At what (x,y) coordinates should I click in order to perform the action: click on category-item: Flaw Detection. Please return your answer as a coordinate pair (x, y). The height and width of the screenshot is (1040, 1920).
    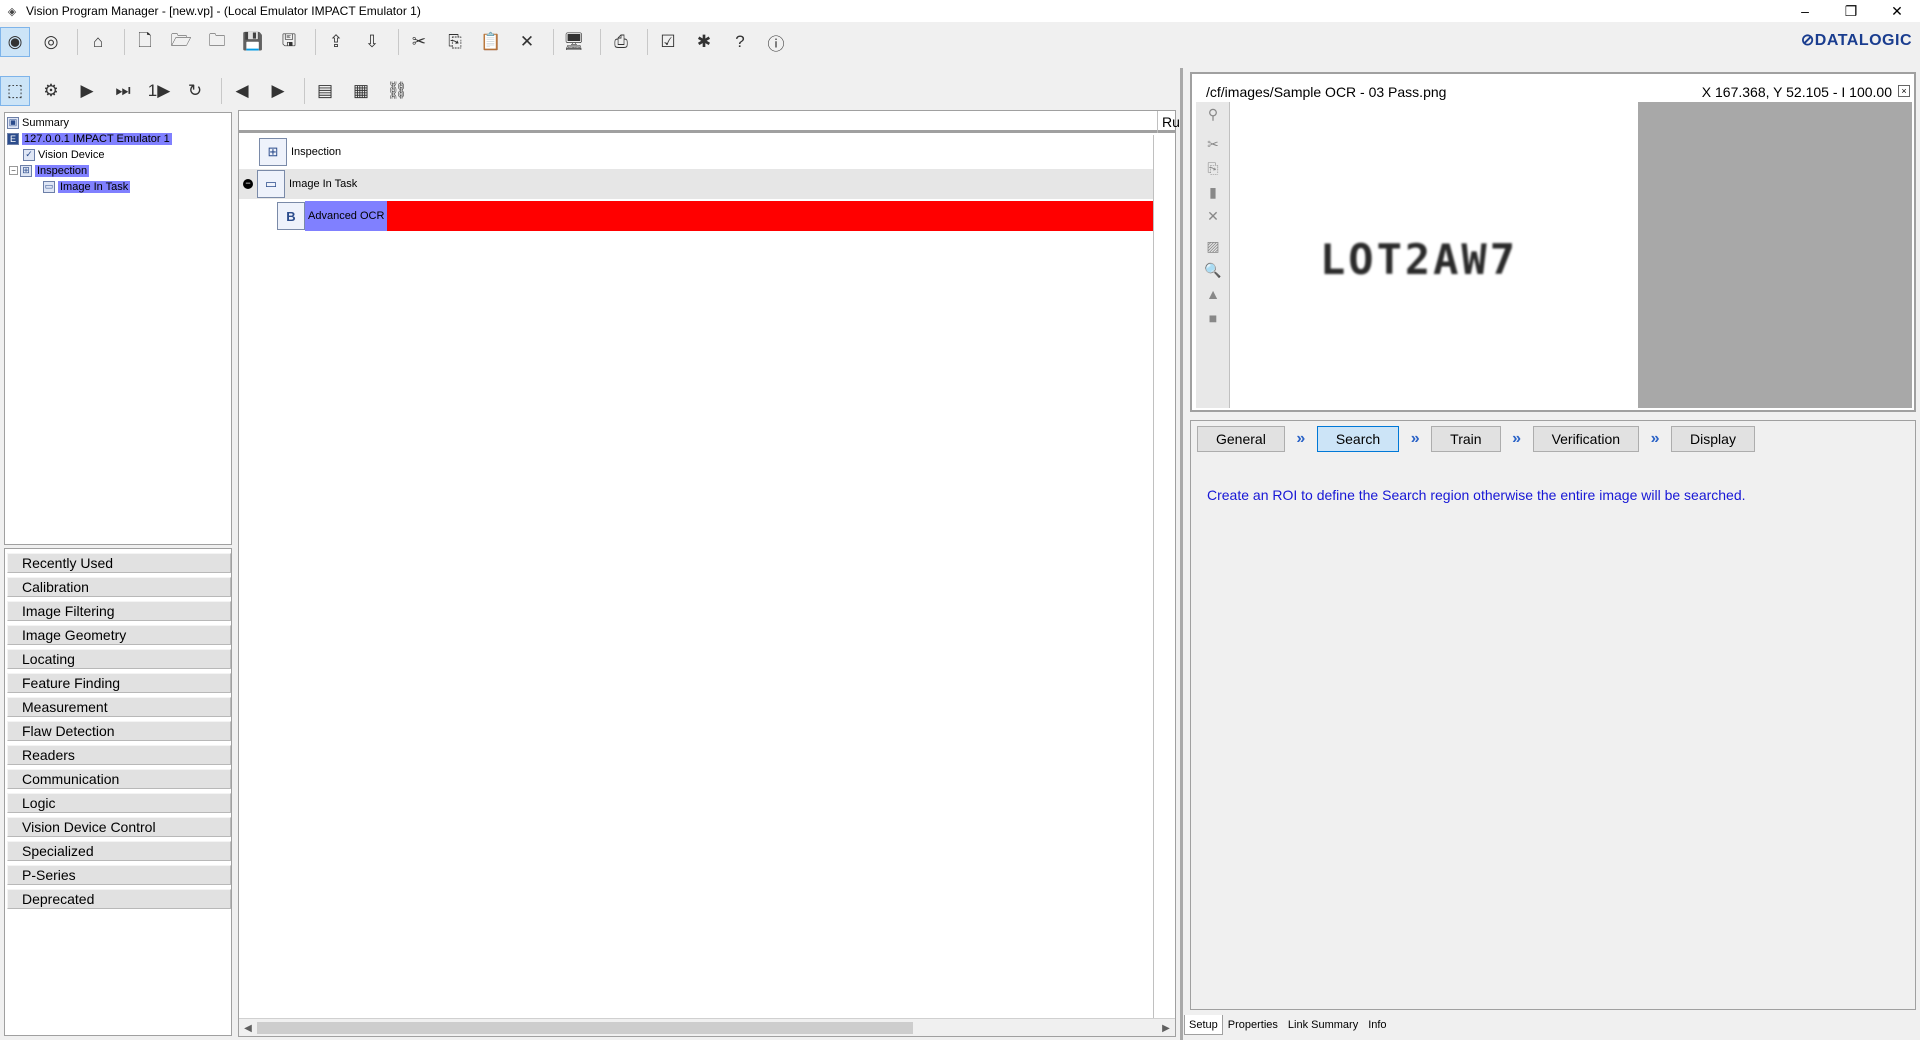
    Looking at the image, I should click on (119, 731).